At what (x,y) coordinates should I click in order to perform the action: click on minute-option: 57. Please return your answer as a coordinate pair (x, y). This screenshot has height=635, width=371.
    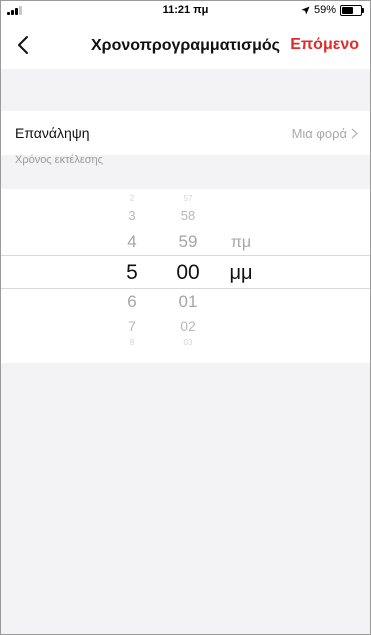
    Looking at the image, I should click on (188, 199).